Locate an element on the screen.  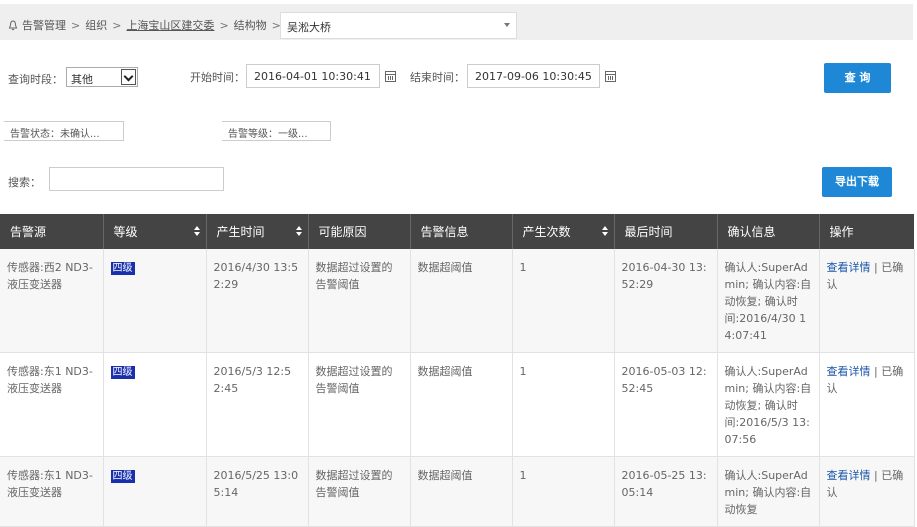
column-header-label: 最后时间 is located at coordinates (648, 232).